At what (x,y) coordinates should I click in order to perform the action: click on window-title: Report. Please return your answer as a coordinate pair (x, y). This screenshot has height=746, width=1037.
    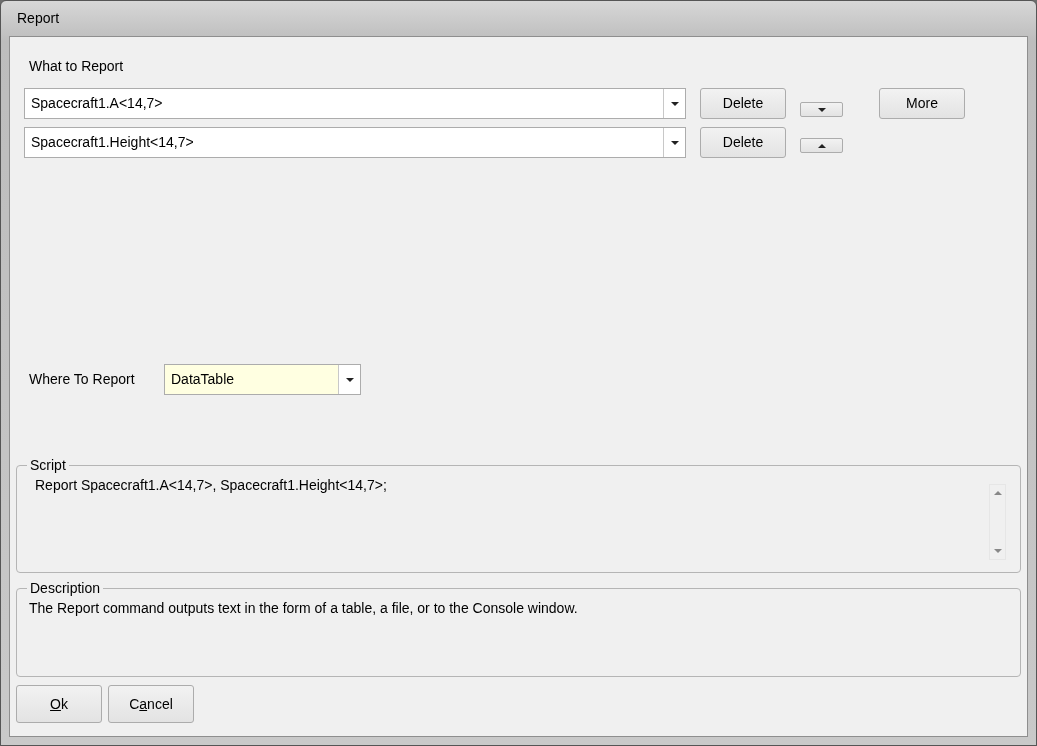
    Looking at the image, I should click on (38, 18).